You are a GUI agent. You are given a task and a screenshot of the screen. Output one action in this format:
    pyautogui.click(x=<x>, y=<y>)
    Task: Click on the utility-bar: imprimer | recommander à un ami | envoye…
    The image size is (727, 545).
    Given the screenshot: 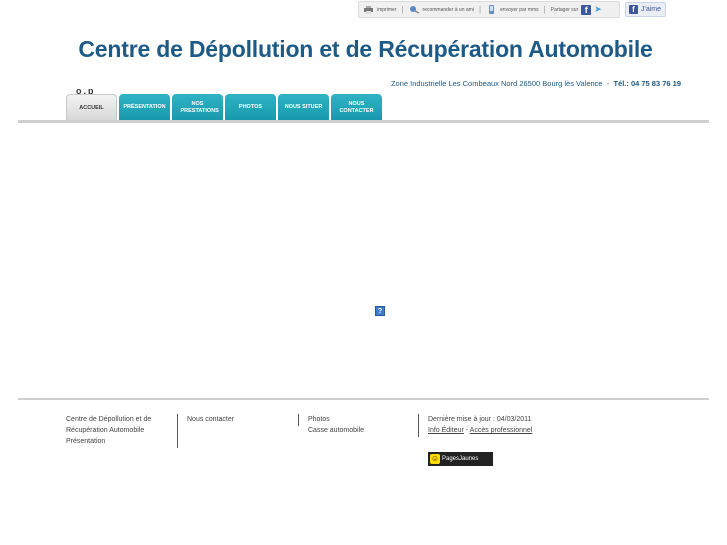 What is the action you would take?
    pyautogui.click(x=489, y=9)
    